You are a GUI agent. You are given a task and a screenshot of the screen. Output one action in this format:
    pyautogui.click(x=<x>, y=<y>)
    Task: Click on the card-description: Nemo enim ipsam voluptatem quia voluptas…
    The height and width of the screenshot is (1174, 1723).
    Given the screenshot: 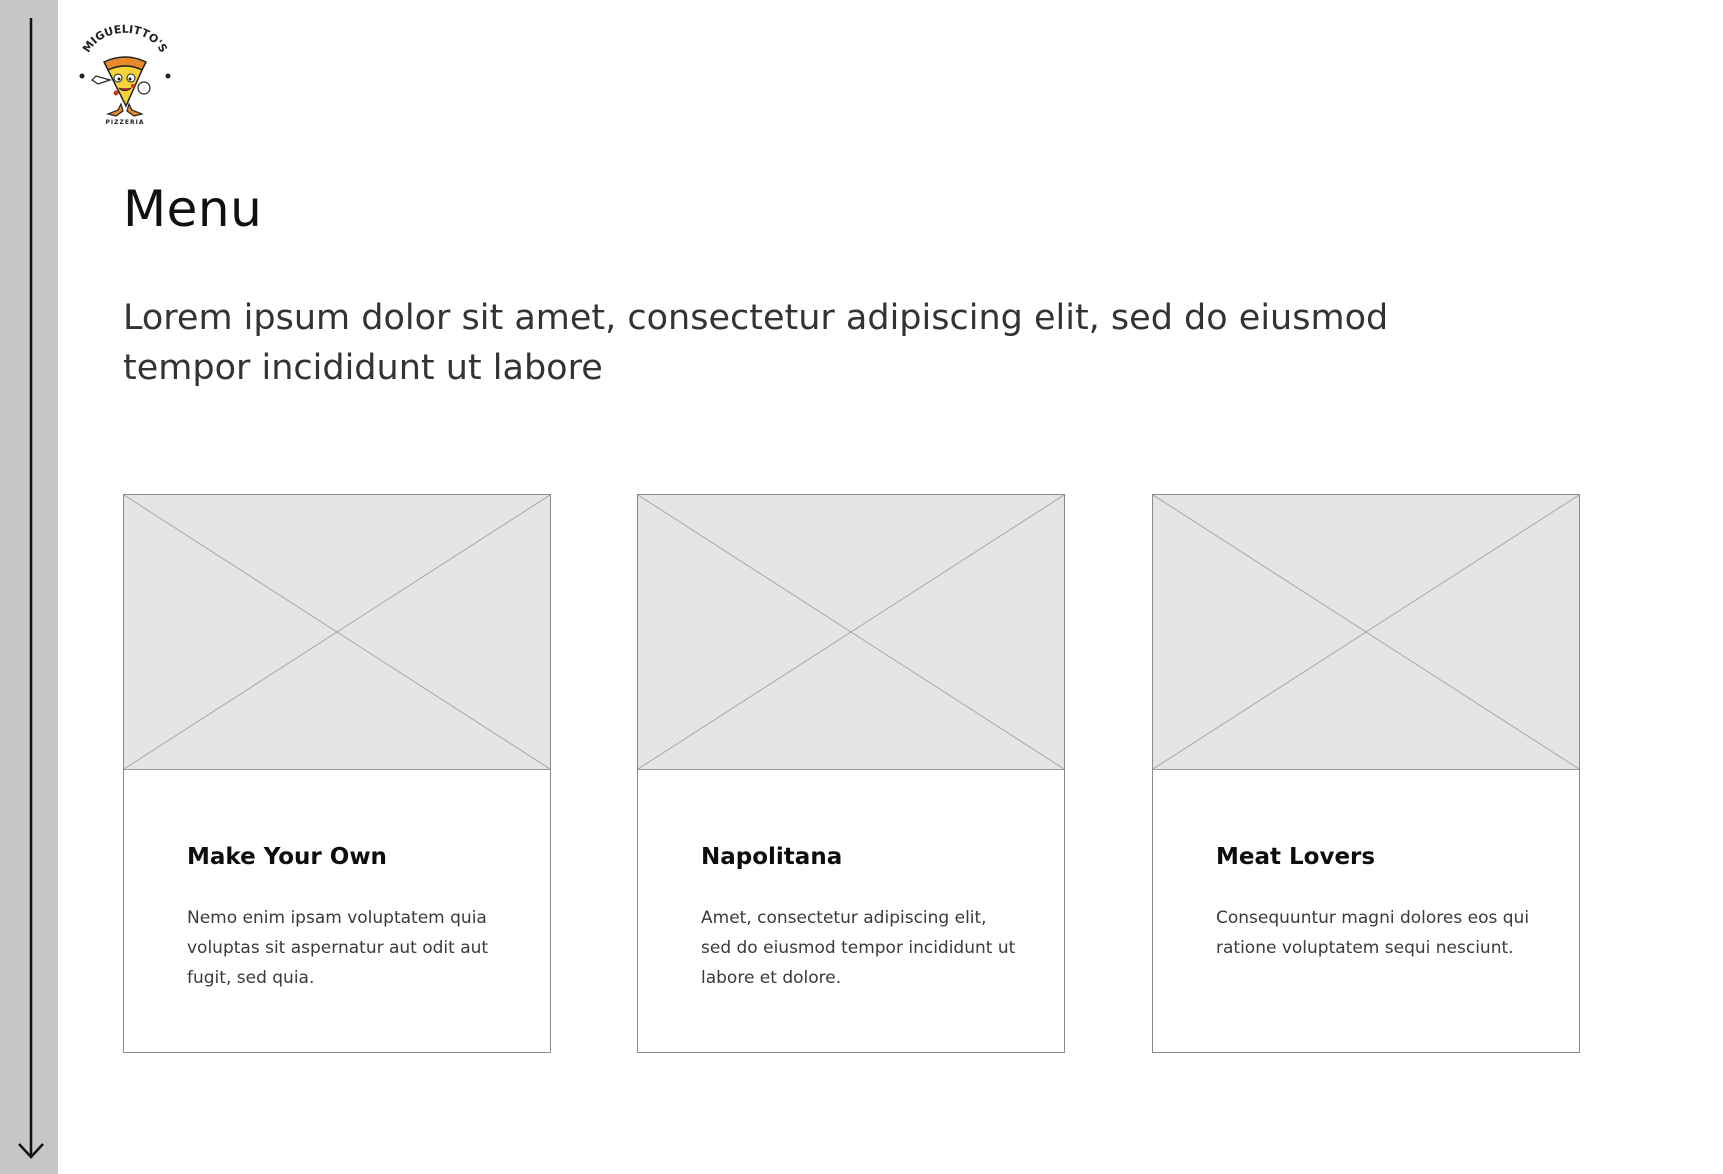 What is the action you would take?
    pyautogui.click(x=338, y=948)
    